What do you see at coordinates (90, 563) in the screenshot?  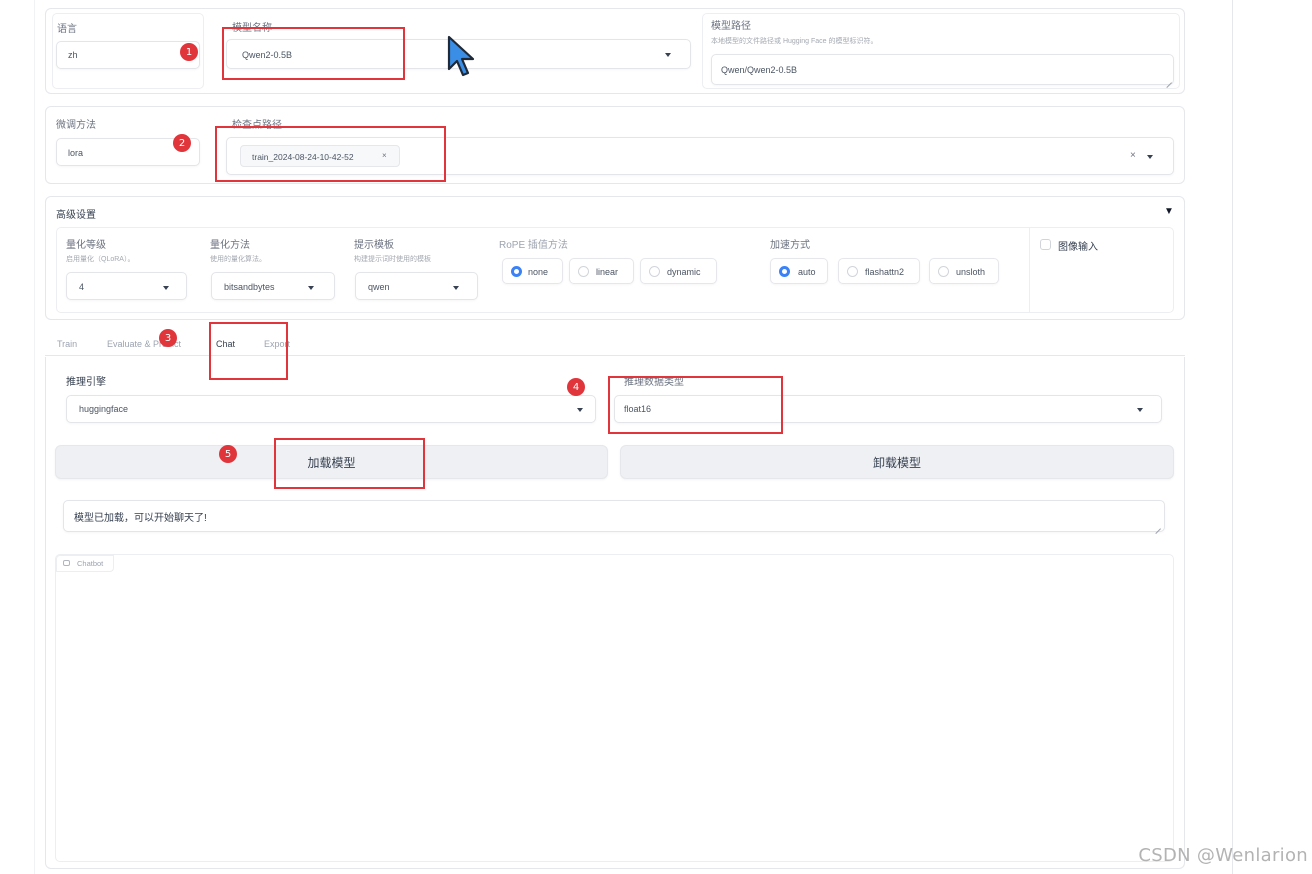 I see `chatbot-label: Chatbot` at bounding box center [90, 563].